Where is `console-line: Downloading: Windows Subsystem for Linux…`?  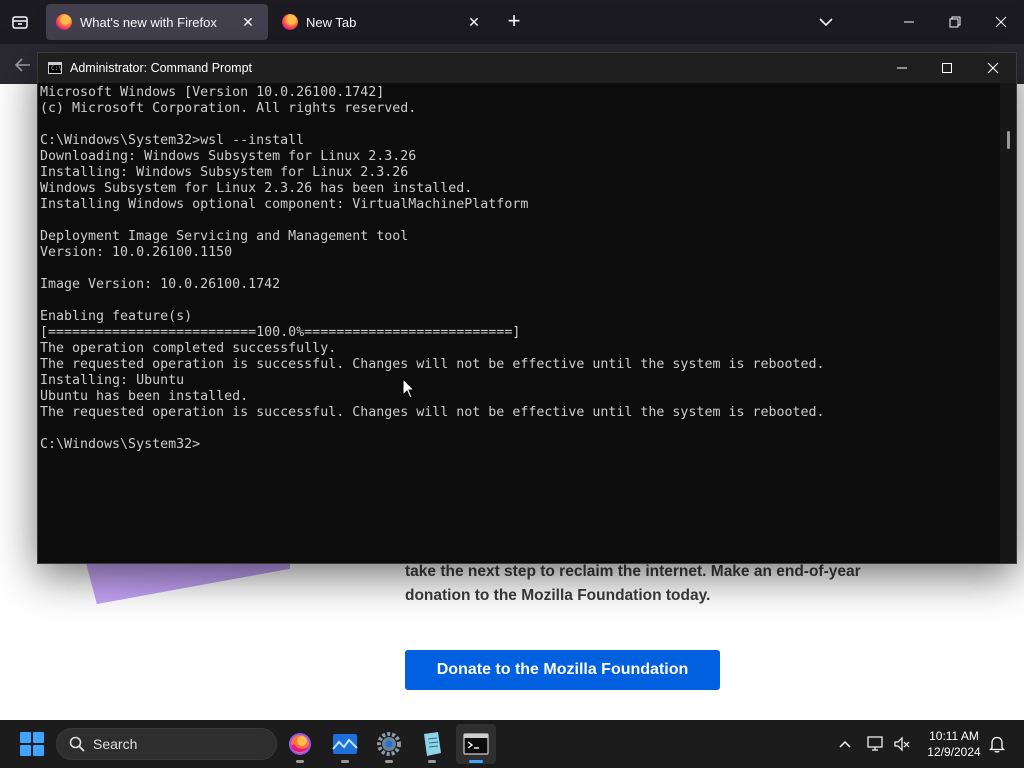 console-line: Downloading: Windows Subsystem for Linux… is located at coordinates (228, 156).